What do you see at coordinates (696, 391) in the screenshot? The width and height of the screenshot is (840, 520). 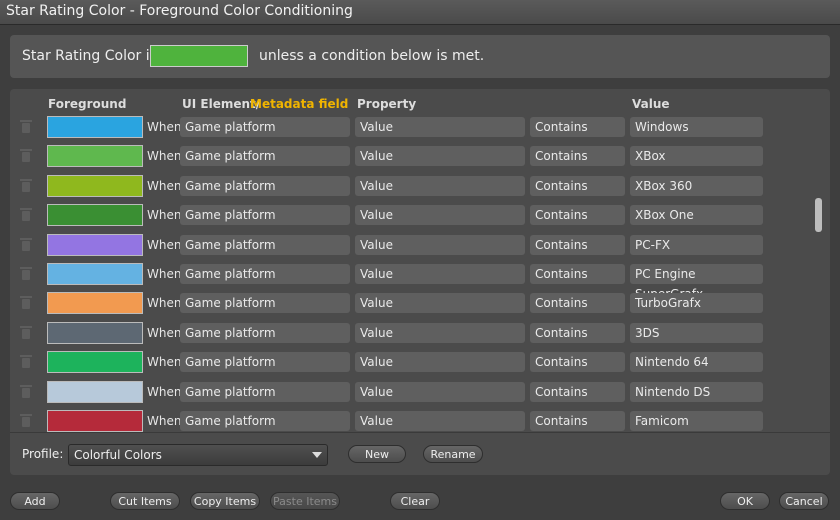 I see `value-field: Nintendo DS` at bounding box center [696, 391].